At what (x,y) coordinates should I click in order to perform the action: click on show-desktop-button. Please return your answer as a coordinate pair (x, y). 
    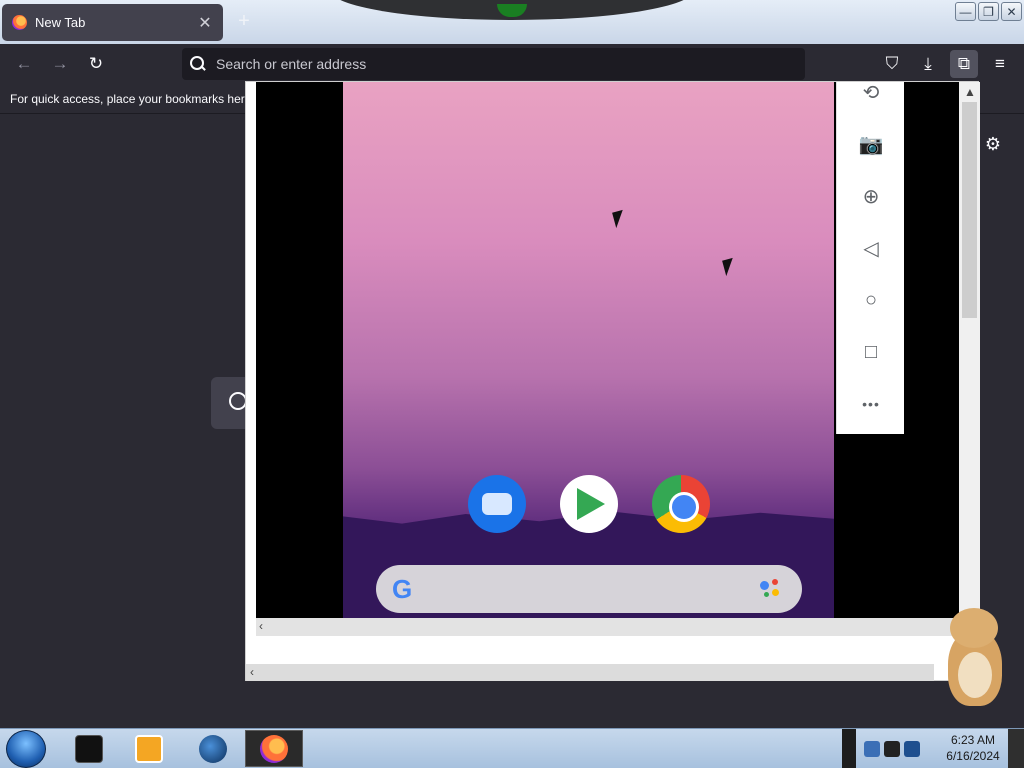
    Looking at the image, I should click on (1016, 748).